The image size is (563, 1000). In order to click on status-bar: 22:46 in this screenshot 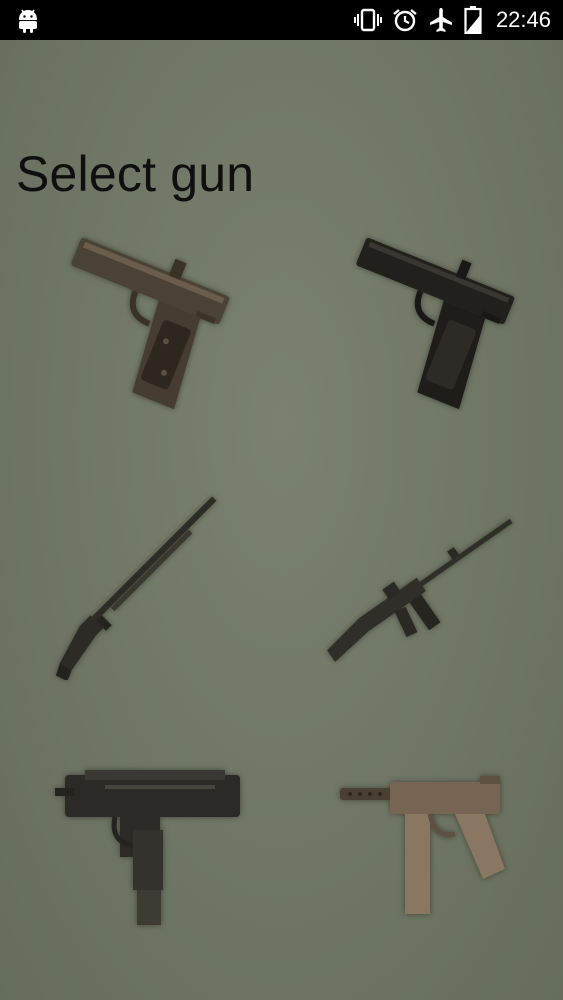, I will do `click(281, 20)`.